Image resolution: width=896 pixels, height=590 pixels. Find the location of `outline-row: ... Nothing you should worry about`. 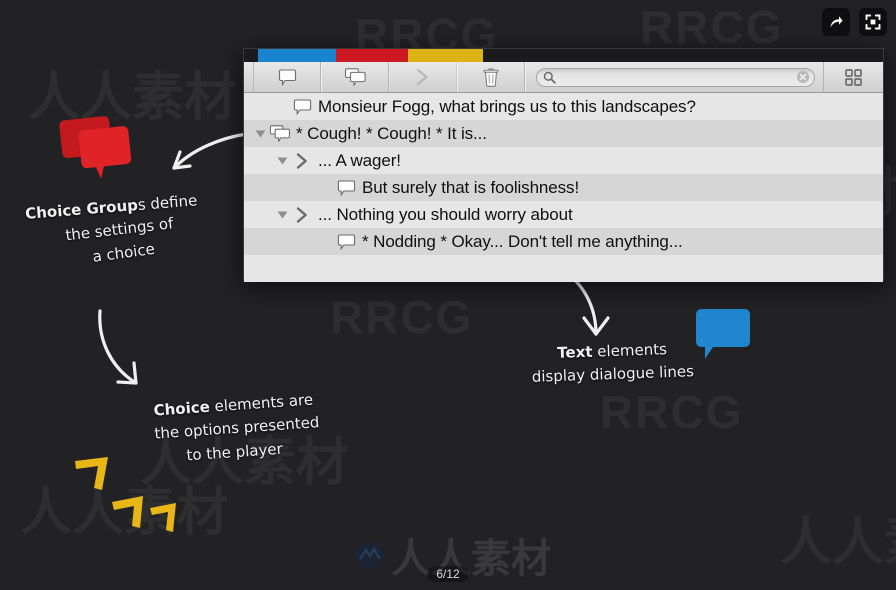

outline-row: ... Nothing you should worry about is located at coordinates (563, 214).